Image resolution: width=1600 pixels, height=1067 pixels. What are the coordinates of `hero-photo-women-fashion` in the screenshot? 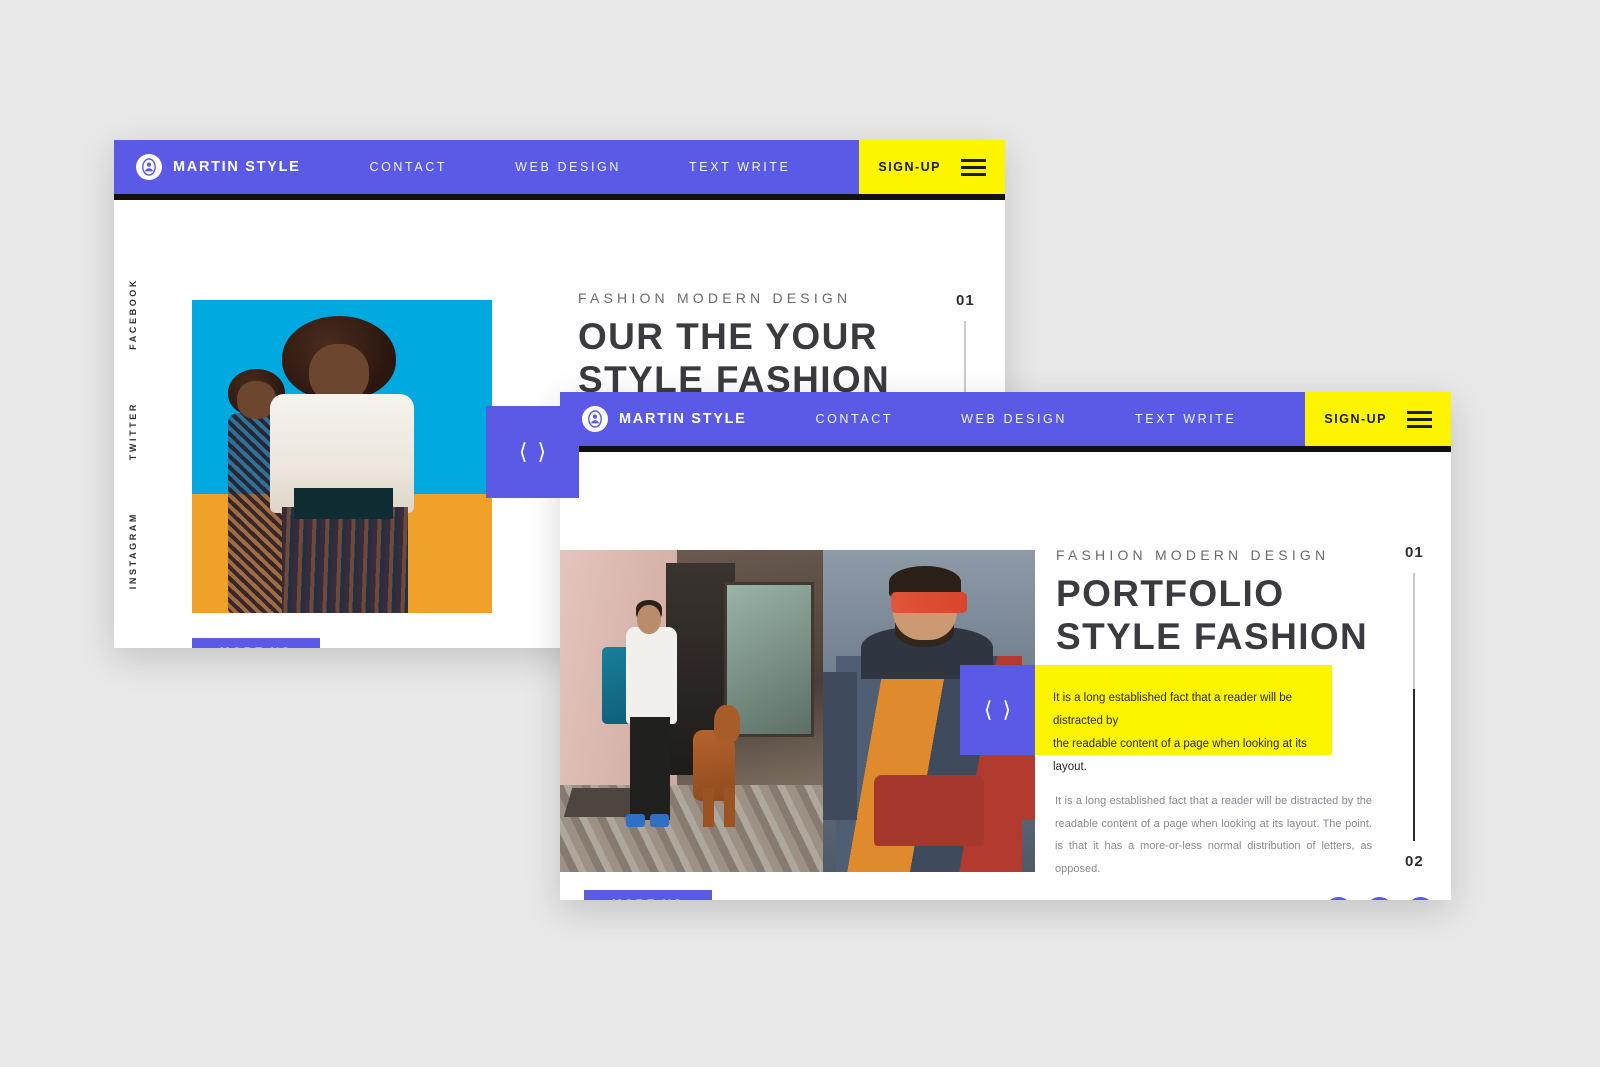 It's located at (342, 456).